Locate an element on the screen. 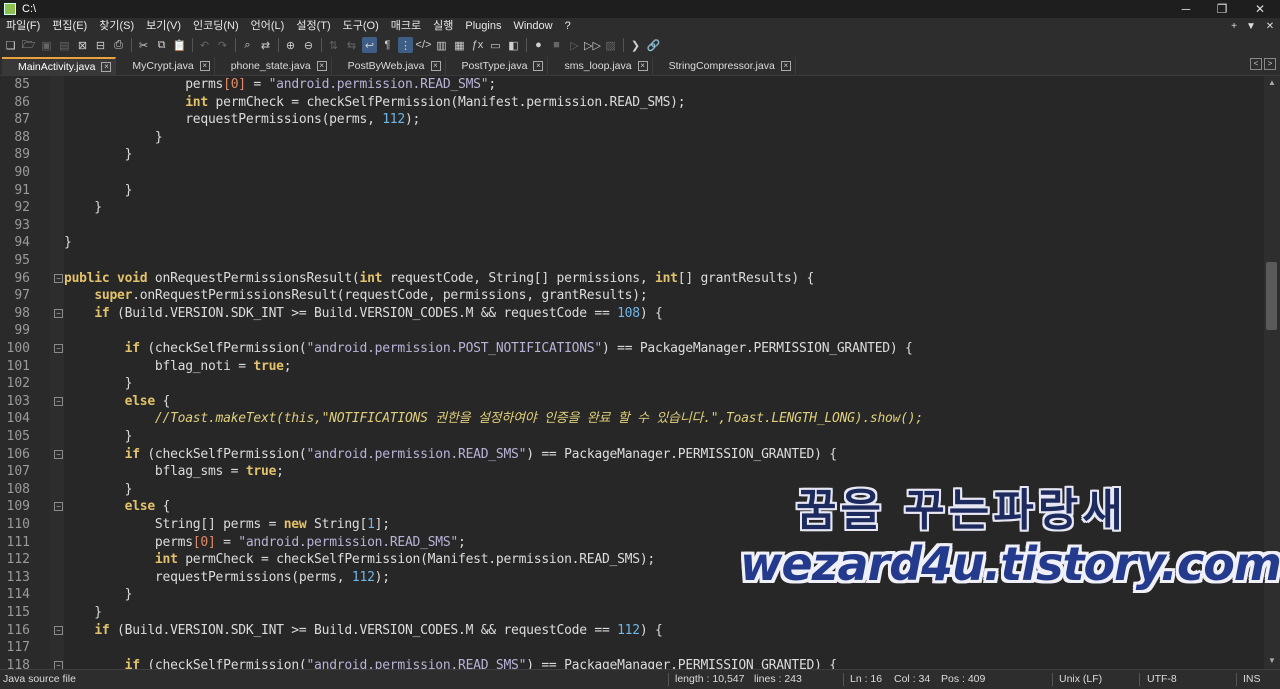 Image resolution: width=1280 pixels, height=689 pixels. sync-vertical-icon: ⇅ is located at coordinates (333, 45).